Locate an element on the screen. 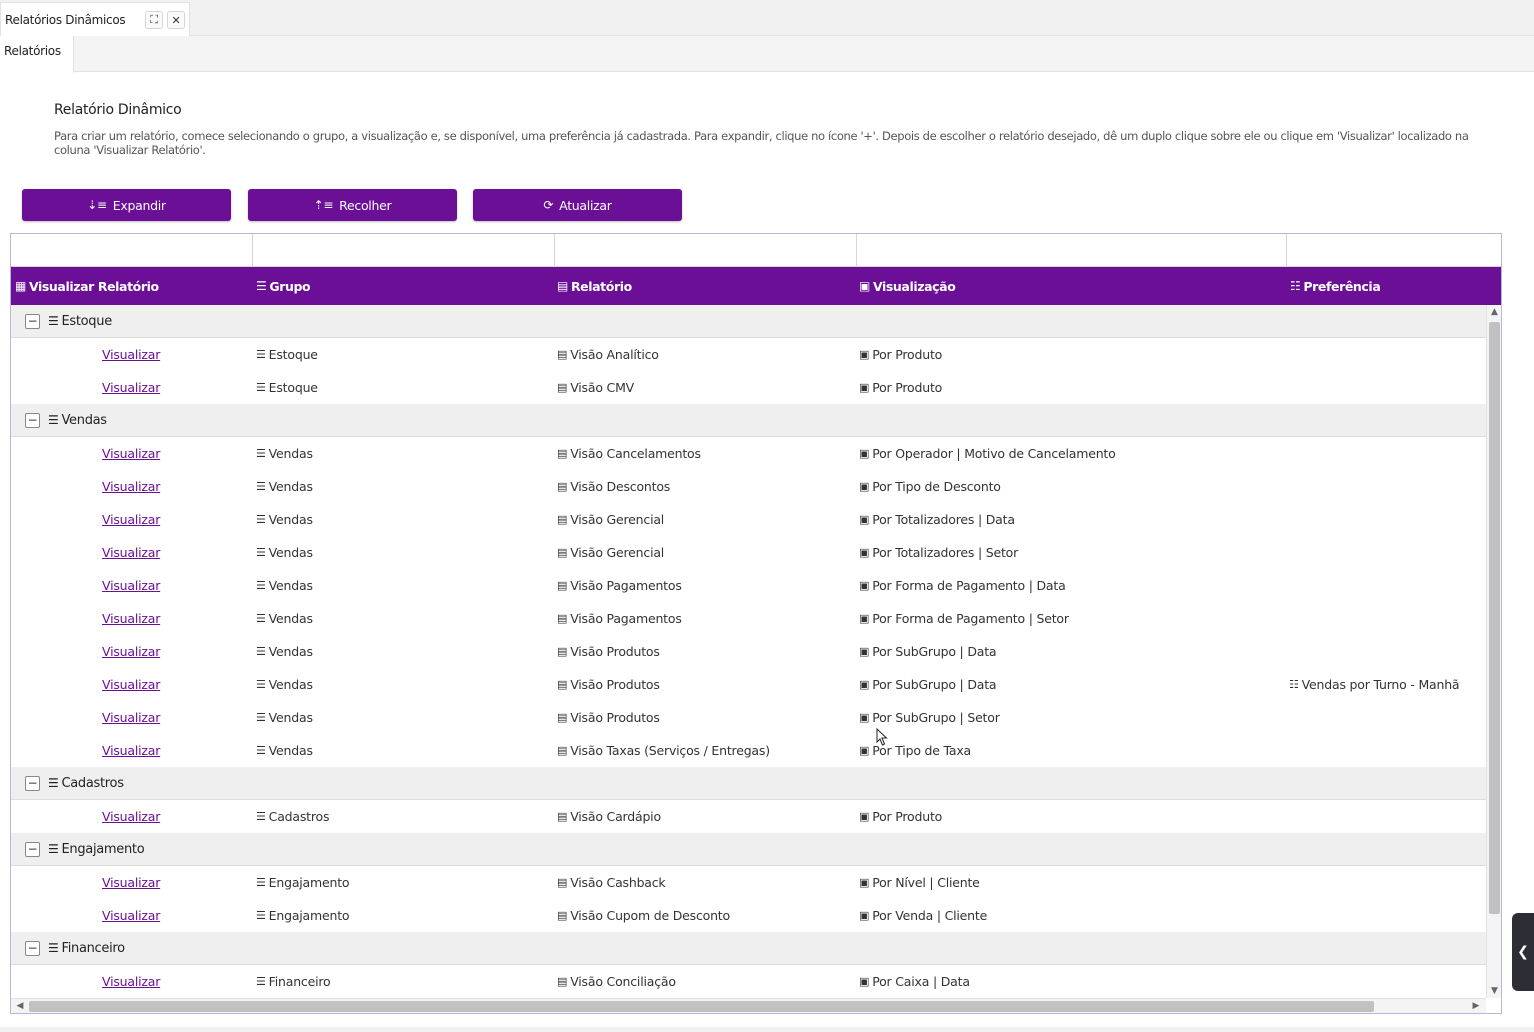  group-cell: ☰ Engajamento is located at coordinates (303, 915).